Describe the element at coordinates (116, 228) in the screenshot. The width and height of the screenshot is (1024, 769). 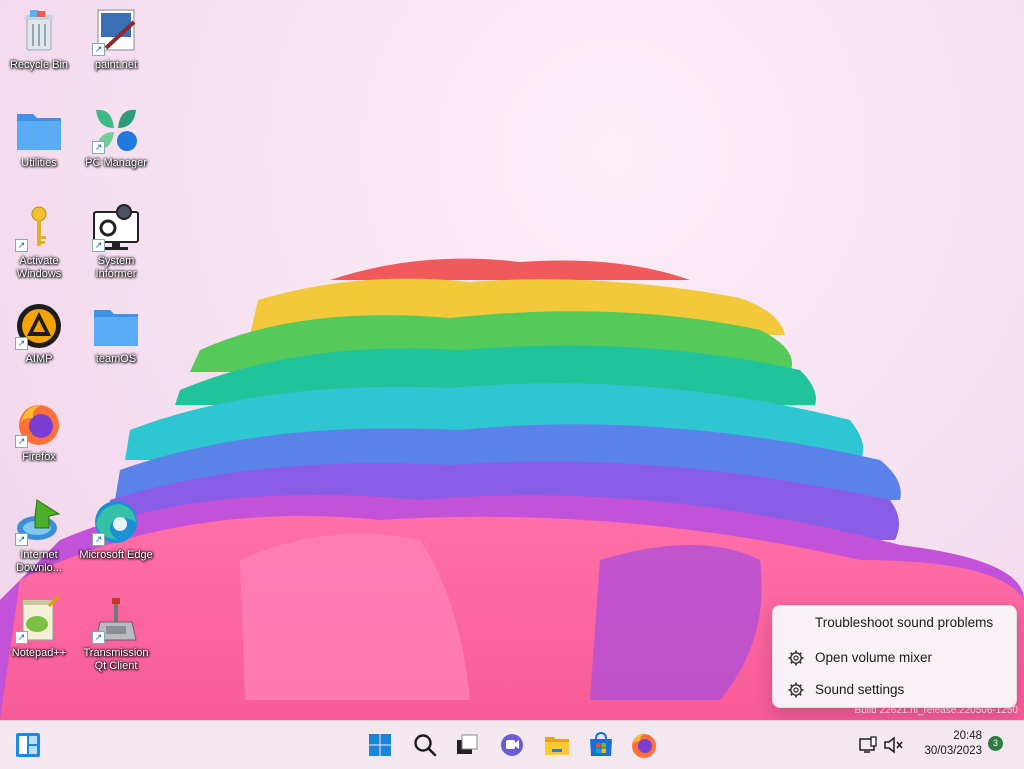
I see `system-informer-icon: ↗` at that location.